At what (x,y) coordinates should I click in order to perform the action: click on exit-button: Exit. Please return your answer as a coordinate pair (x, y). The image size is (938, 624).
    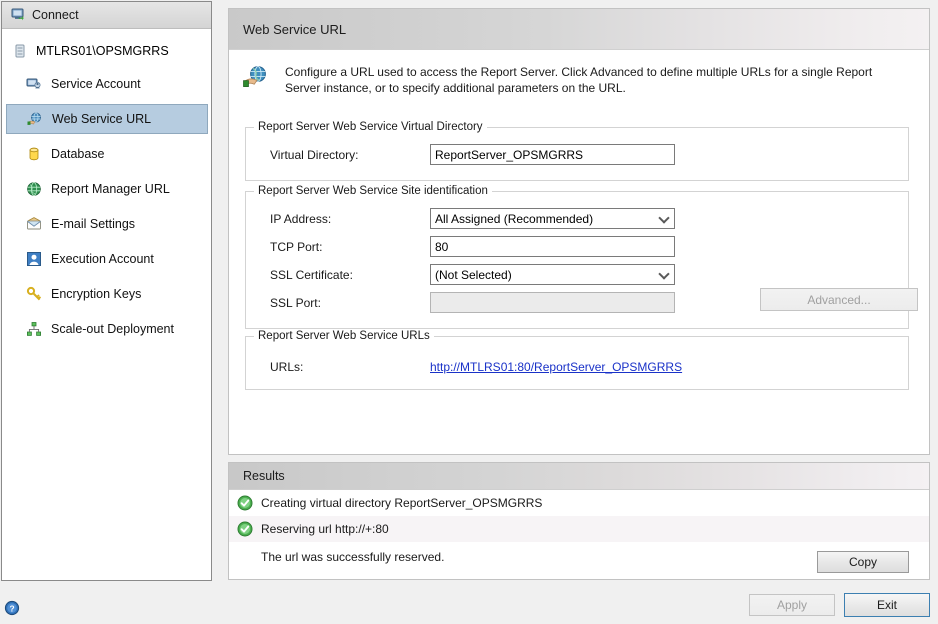
    Looking at the image, I should click on (887, 605).